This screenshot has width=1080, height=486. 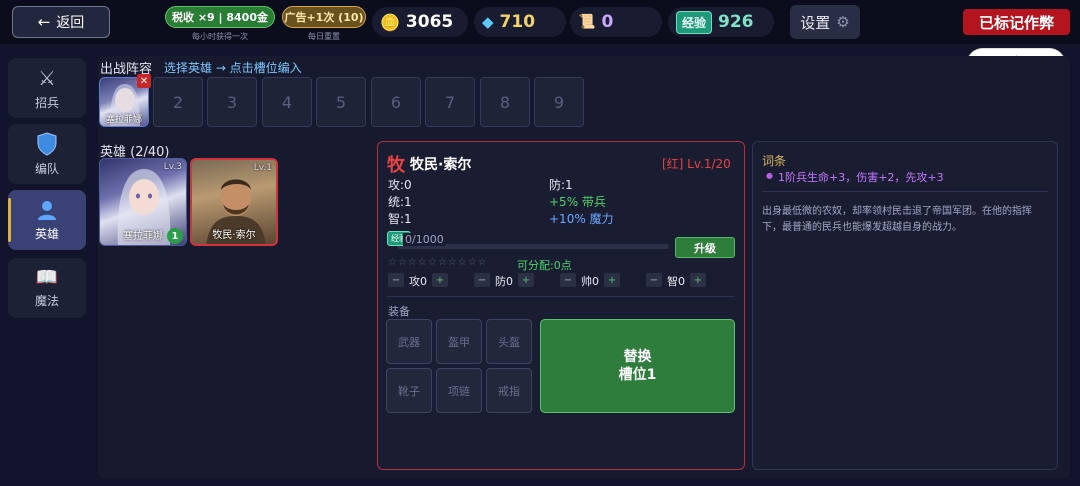 What do you see at coordinates (46, 301) in the screenshot?
I see `sidebar-item-label: 魔法` at bounding box center [46, 301].